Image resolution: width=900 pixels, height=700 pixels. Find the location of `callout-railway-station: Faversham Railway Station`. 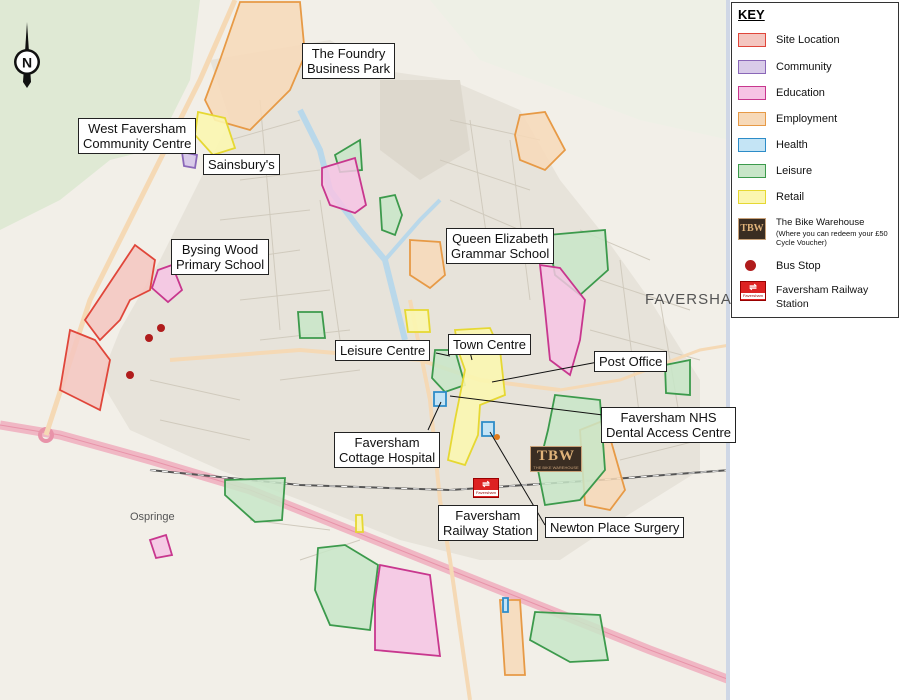

callout-railway-station: Faversham Railway Station is located at coordinates (488, 523).